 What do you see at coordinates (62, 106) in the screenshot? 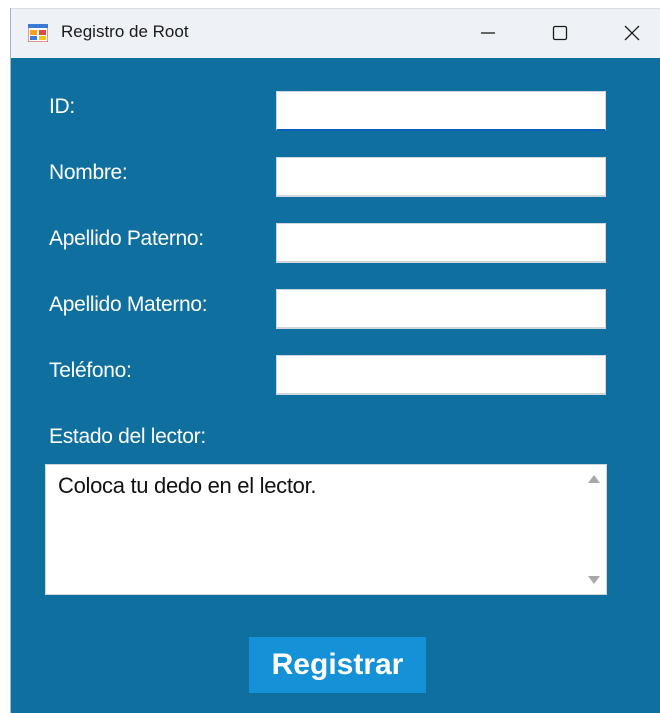
I see `id-label: ID:` at bounding box center [62, 106].